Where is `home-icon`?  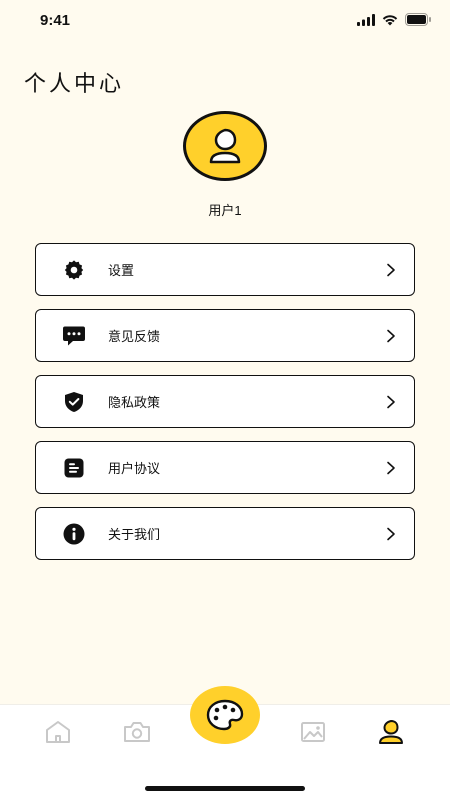 home-icon is located at coordinates (58, 732).